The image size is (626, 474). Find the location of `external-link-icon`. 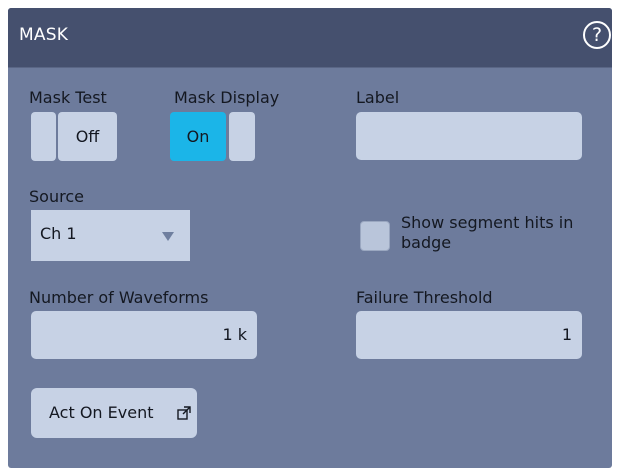

external-link-icon is located at coordinates (184, 413).